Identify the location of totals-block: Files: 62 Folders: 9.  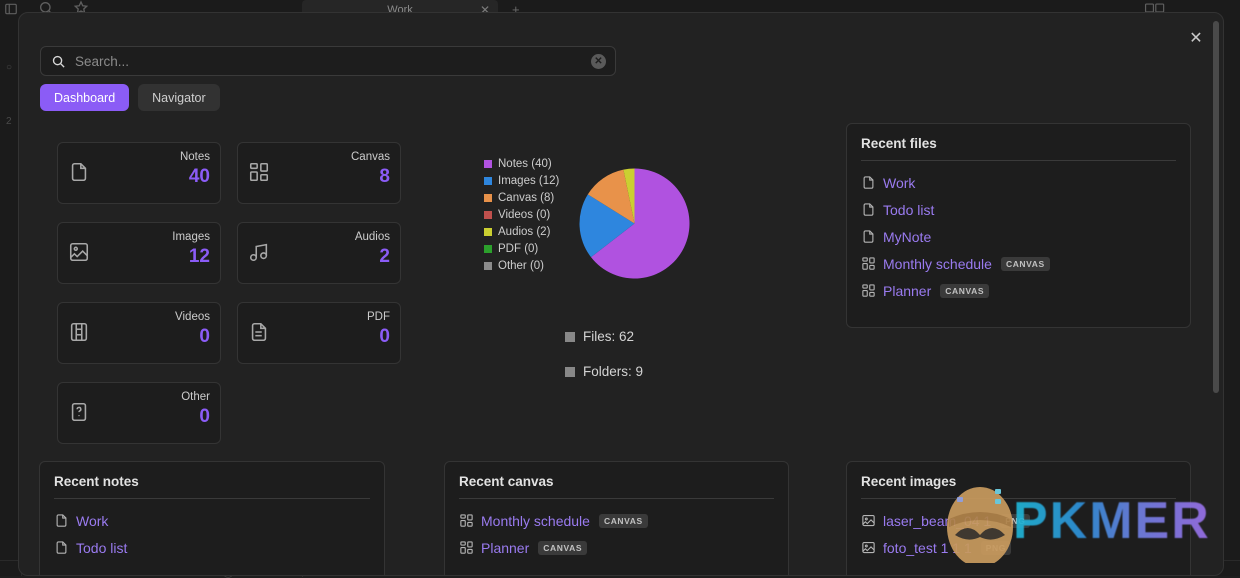
(604, 354).